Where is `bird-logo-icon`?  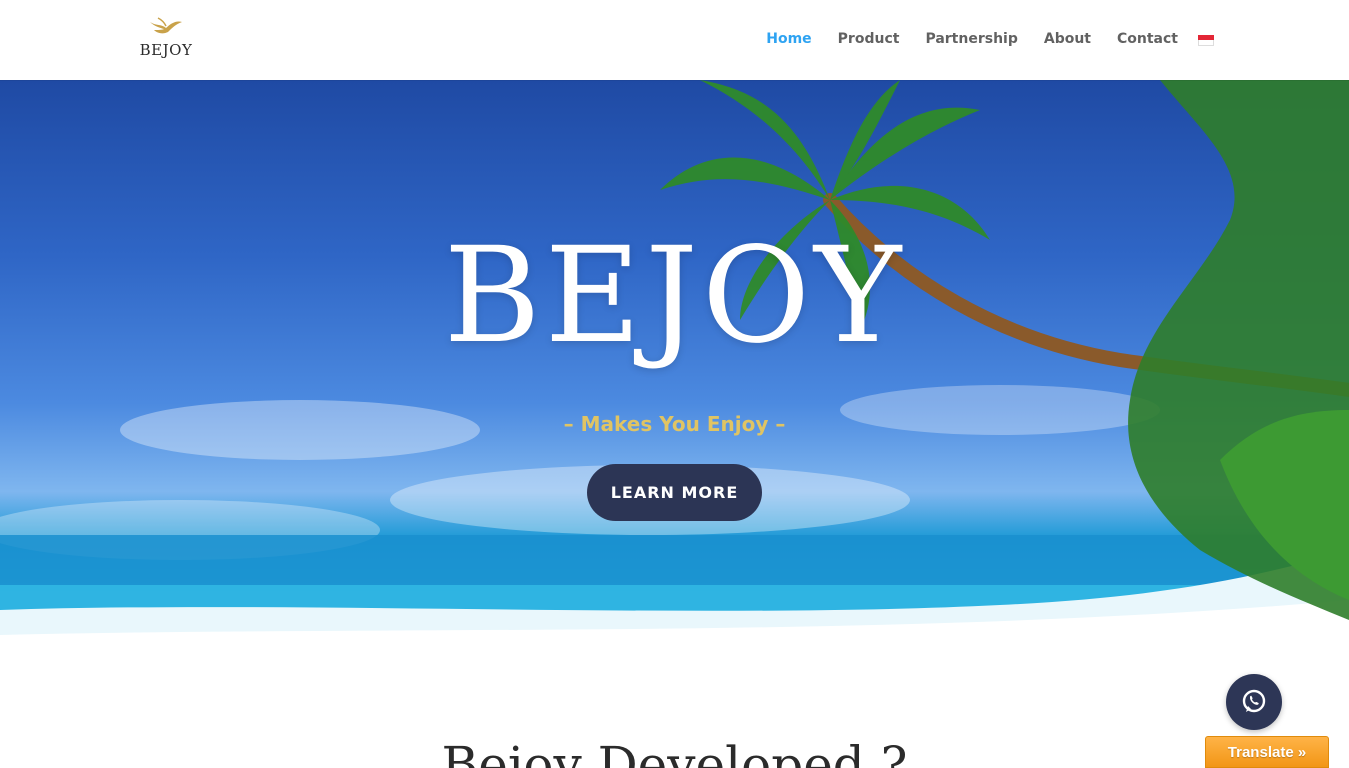
bird-logo-icon is located at coordinates (166, 25).